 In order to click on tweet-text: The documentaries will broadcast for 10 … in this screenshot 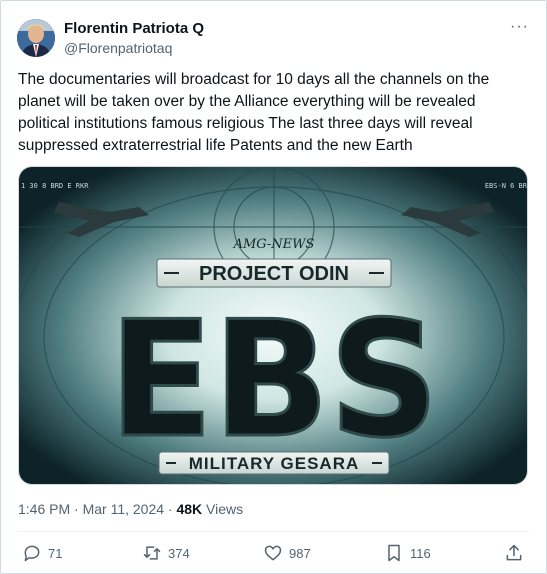, I will do `click(254, 112)`.